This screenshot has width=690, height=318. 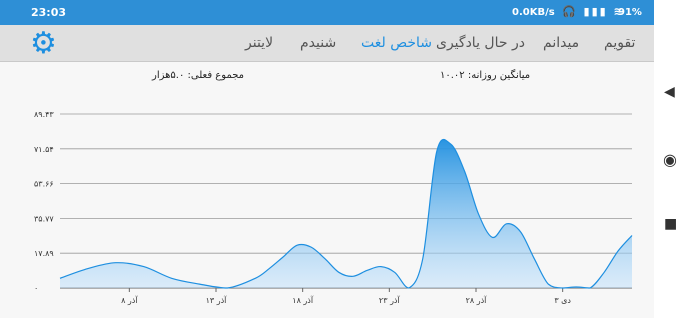 What do you see at coordinates (390, 300) in the screenshot?
I see `x-tick-label: ۲۳ آذر` at bounding box center [390, 300].